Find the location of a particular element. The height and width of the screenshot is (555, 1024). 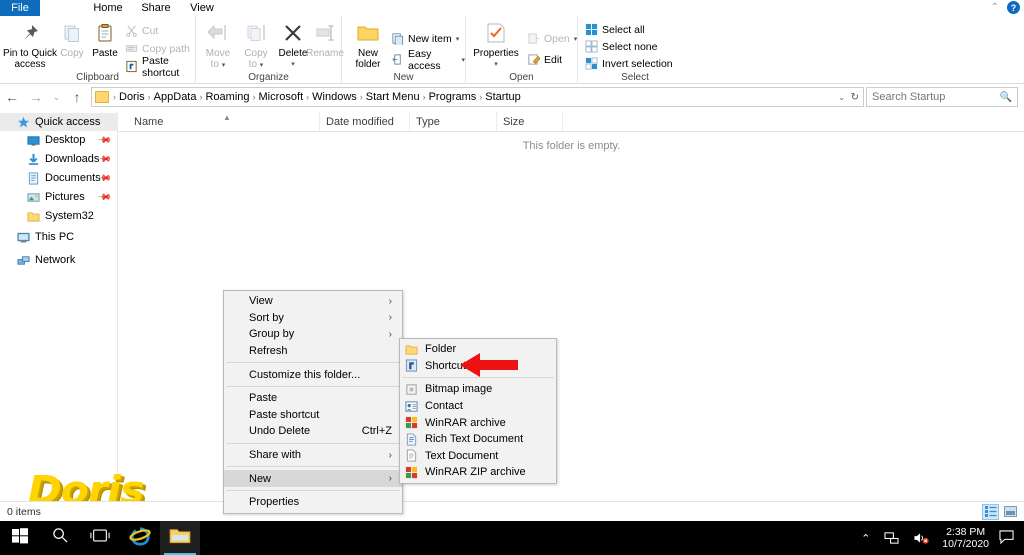

sidebar-item-pictures: Pictures 📌 is located at coordinates (59, 197).